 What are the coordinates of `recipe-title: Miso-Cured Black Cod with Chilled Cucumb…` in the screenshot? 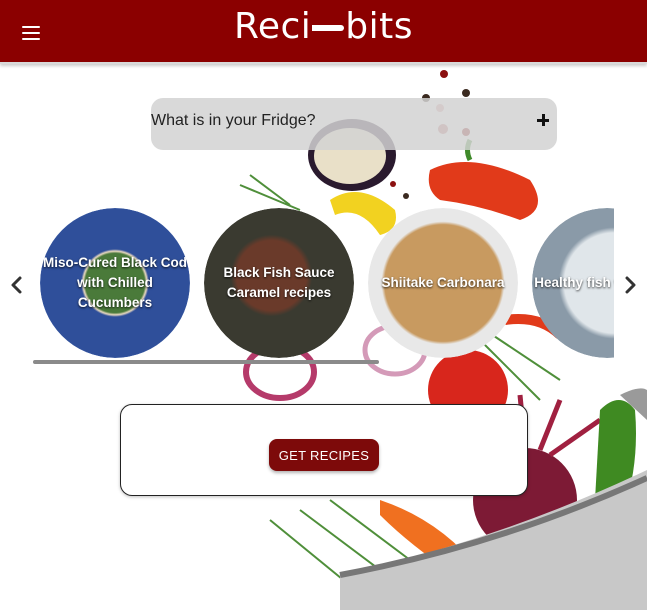 It's located at (115, 282).